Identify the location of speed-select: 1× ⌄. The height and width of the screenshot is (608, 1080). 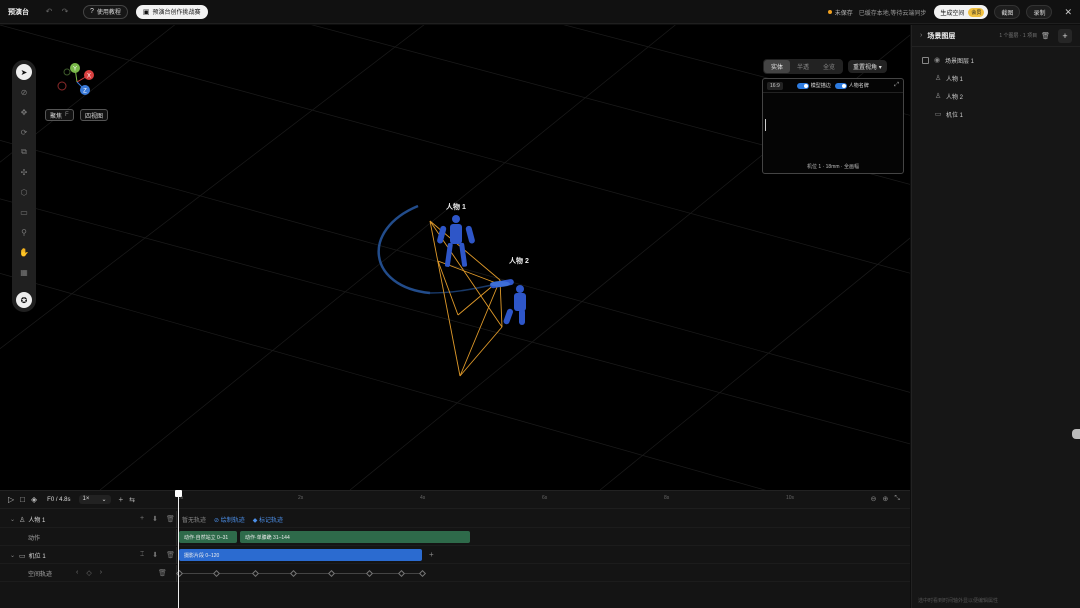
(94, 499).